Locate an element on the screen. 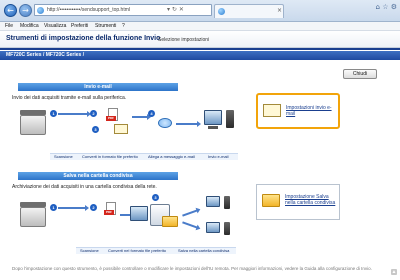 The image size is (400, 280). step-4-icon: 4 is located at coordinates (151, 113).